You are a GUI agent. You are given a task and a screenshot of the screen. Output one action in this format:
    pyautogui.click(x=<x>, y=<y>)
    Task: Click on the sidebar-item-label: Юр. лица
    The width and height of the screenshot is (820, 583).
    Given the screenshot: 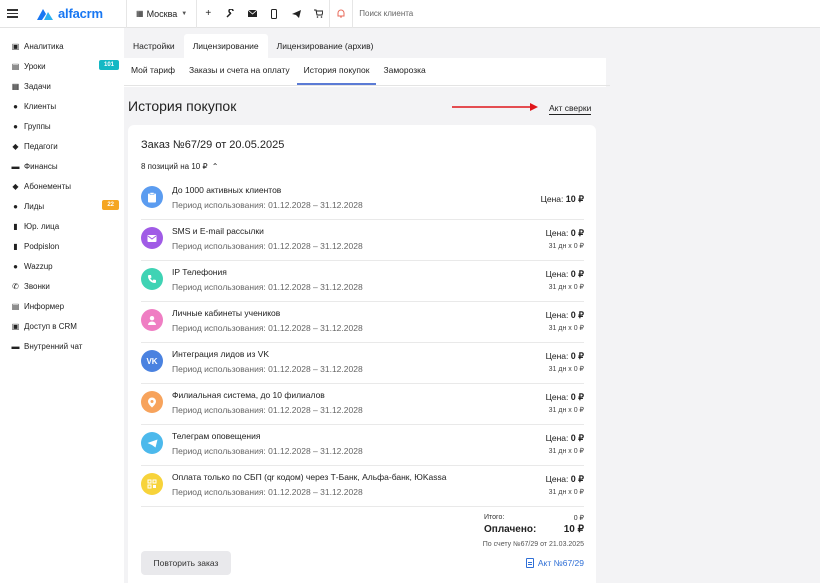 What is the action you would take?
    pyautogui.click(x=42, y=226)
    